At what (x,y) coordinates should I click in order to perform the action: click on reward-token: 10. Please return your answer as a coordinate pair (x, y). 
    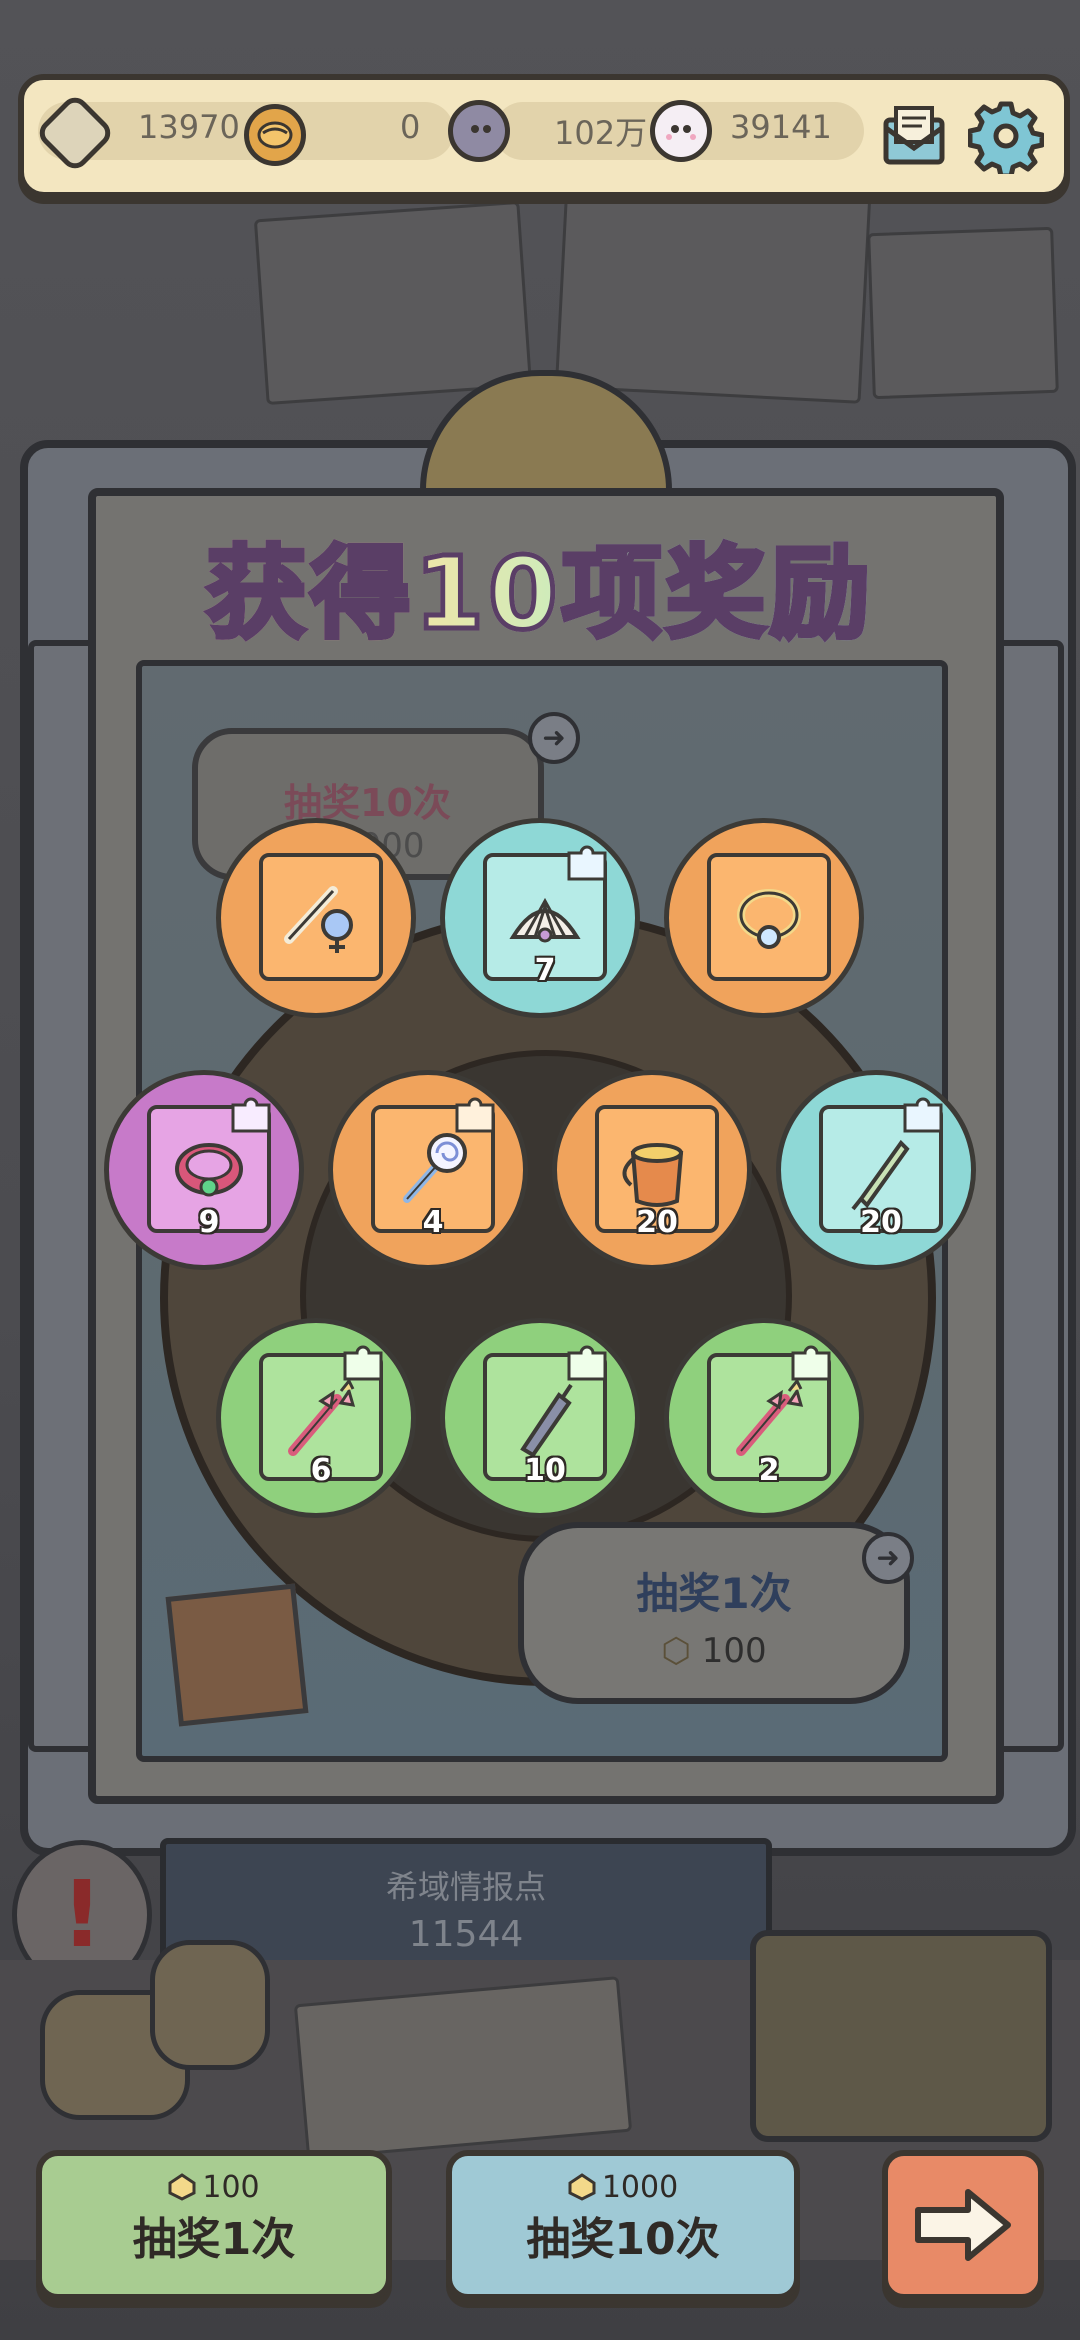
    Looking at the image, I should click on (540, 1418).